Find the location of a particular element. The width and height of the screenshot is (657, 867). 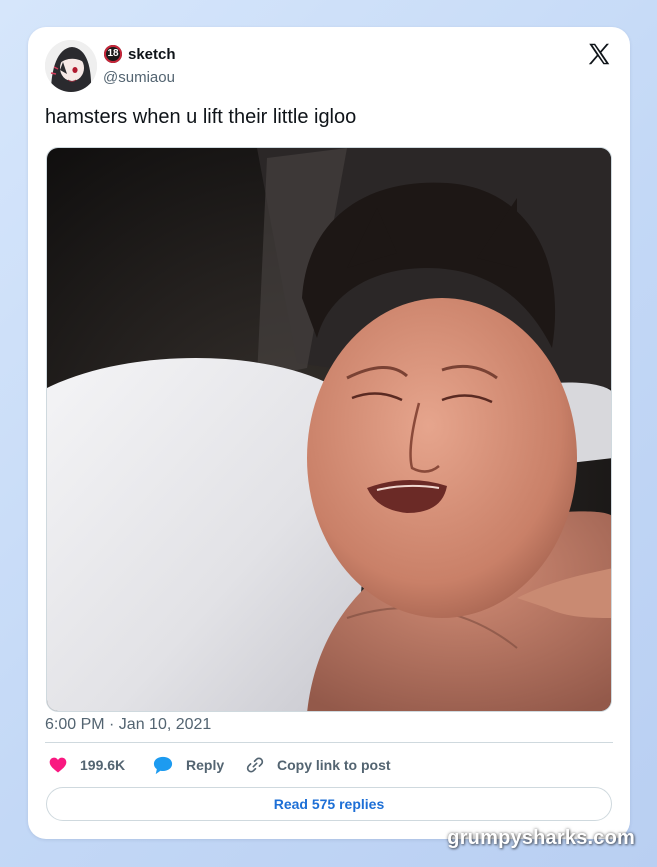

x-logo-icon is located at coordinates (599, 54).